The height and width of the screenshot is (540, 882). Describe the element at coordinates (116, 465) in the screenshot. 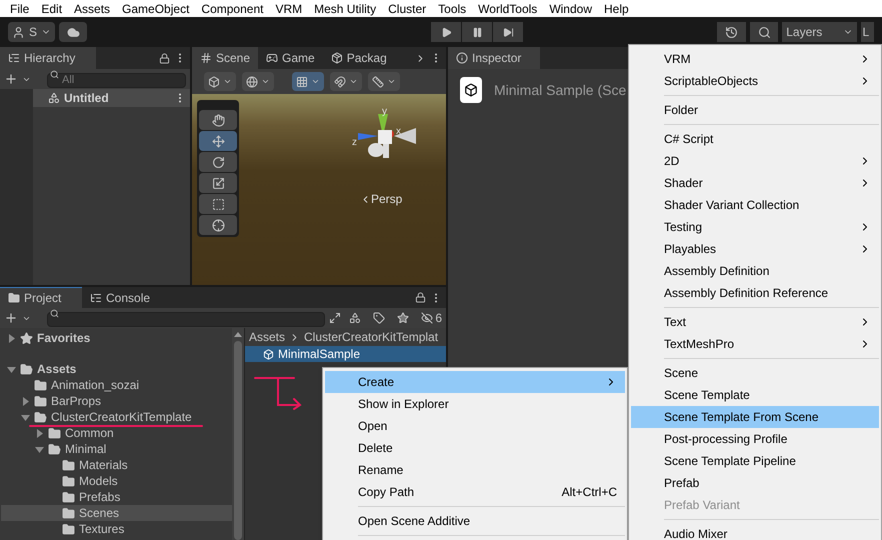

I see `tree-row: Materials` at that location.